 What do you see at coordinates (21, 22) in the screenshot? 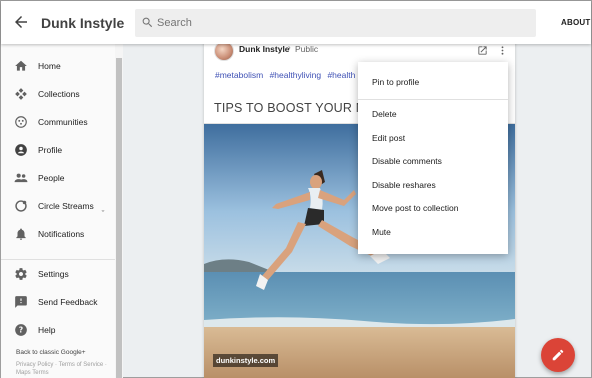
I see `back-arrow-icon` at bounding box center [21, 22].